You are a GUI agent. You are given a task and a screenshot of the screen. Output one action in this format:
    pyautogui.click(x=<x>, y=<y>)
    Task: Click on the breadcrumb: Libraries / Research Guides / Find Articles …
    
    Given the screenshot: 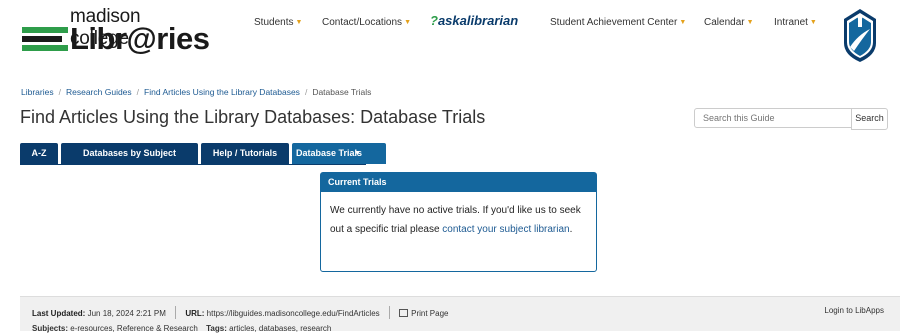 What is the action you would take?
    pyautogui.click(x=196, y=92)
    